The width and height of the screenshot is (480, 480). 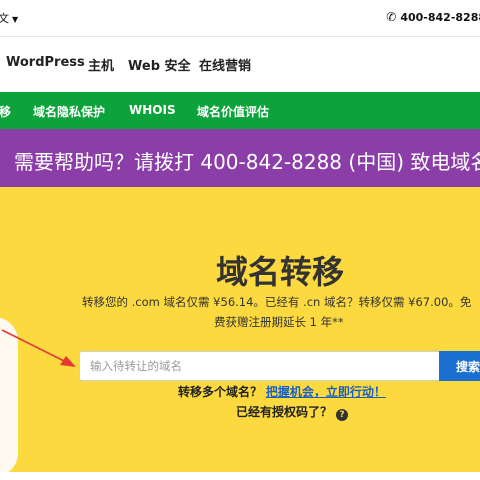 What do you see at coordinates (391, 17) in the screenshot?
I see `phone-icon: ✆` at bounding box center [391, 17].